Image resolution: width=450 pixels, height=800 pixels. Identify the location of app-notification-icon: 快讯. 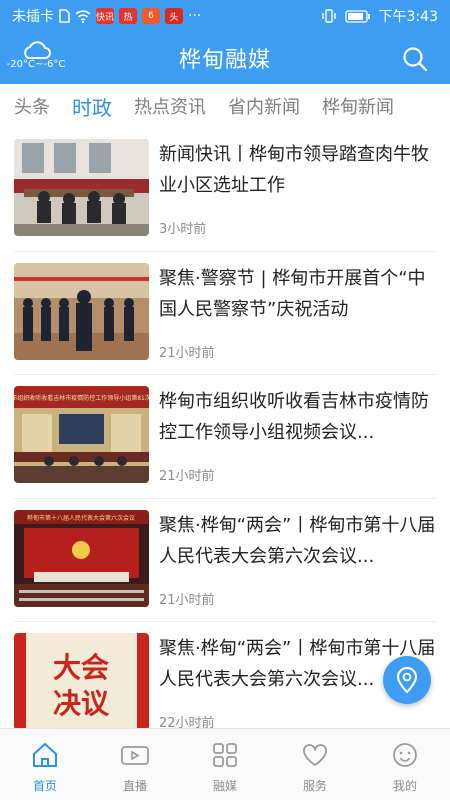
(105, 16).